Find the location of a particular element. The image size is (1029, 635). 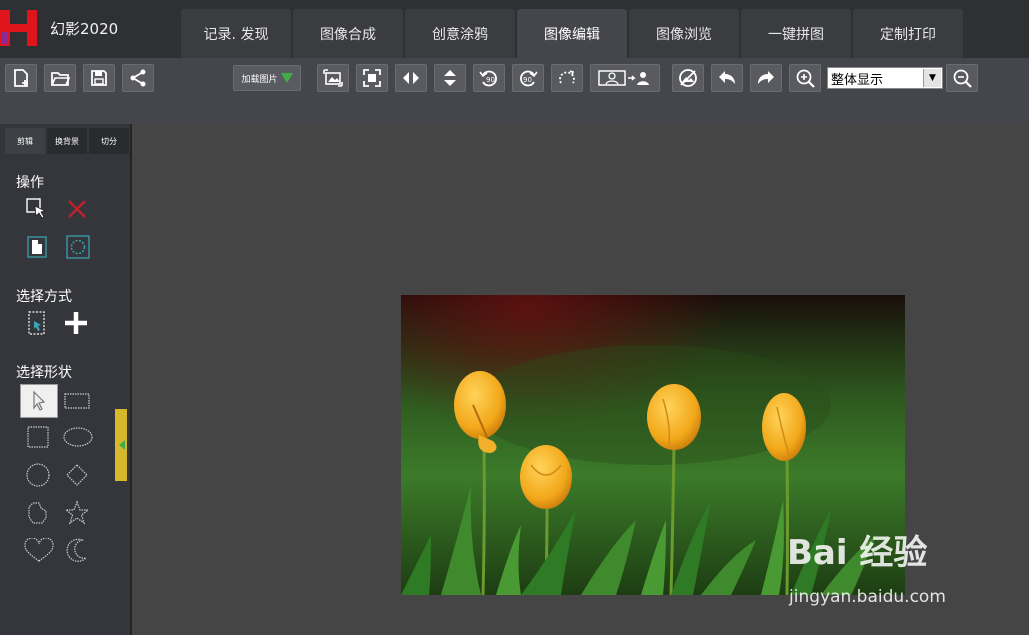

rotate-left-90-button: 90 is located at coordinates (489, 78).